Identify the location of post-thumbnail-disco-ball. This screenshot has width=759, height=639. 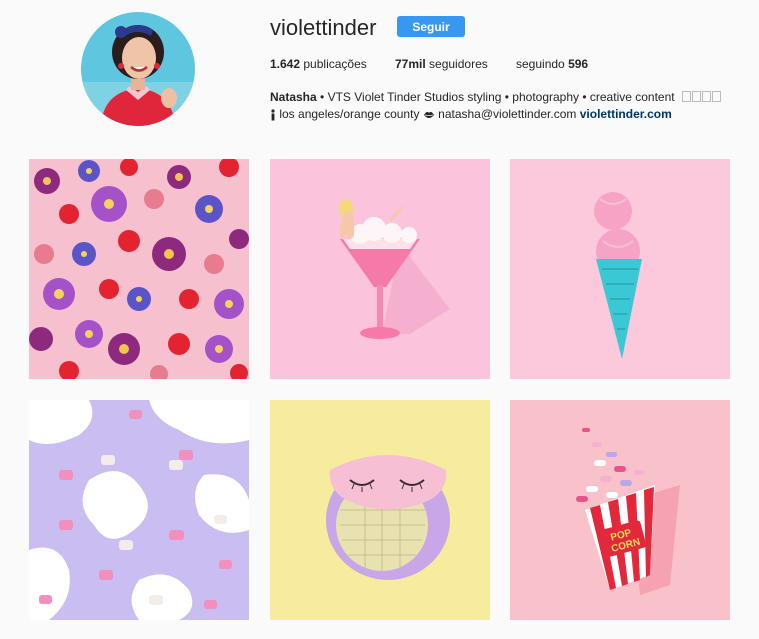
(380, 510).